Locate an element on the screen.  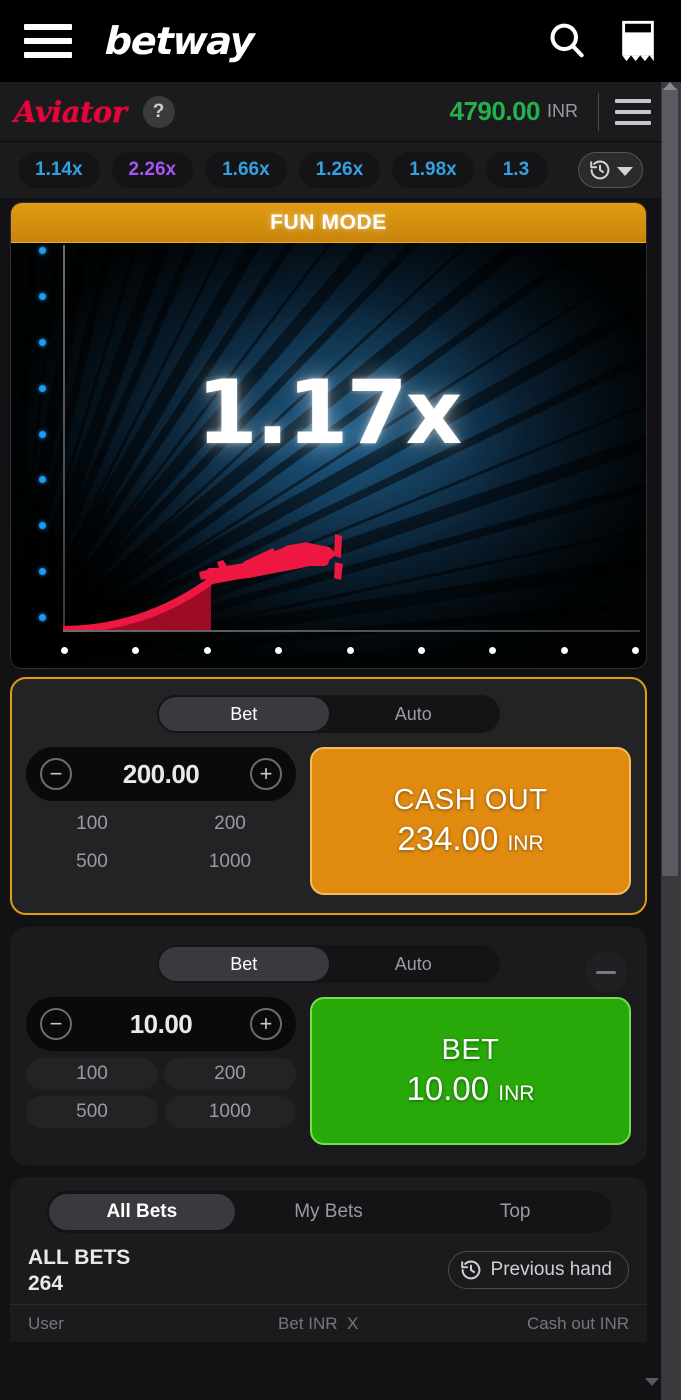
betslip-icon is located at coordinates (638, 41).